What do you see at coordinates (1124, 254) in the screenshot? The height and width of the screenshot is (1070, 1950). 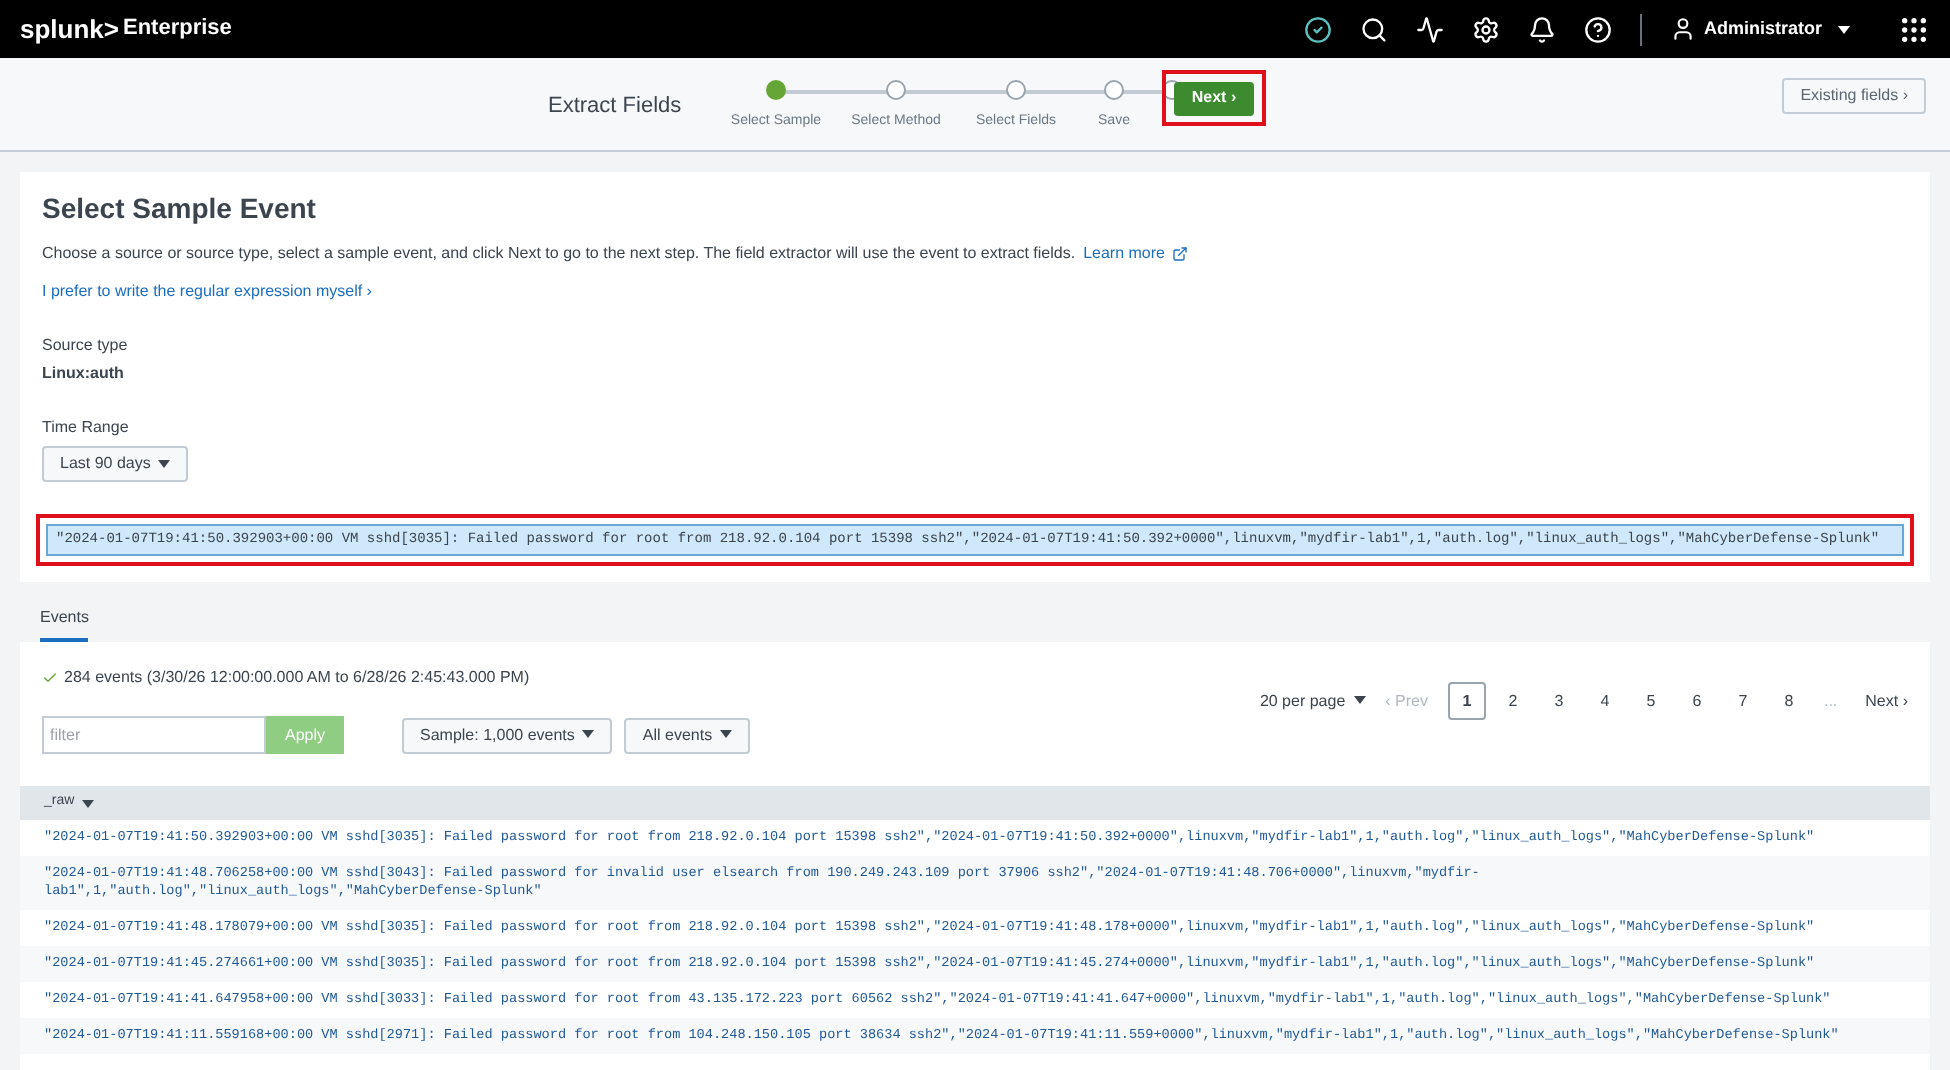 I see `learn-more-link: Learn more` at bounding box center [1124, 254].